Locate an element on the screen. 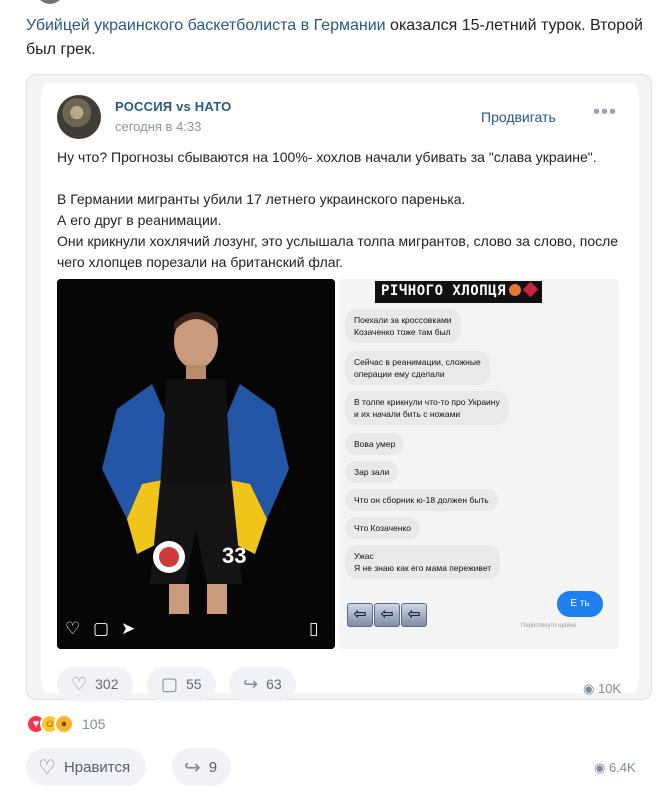 The width and height of the screenshot is (672, 800). comment-icon: ▢ is located at coordinates (170, 683).